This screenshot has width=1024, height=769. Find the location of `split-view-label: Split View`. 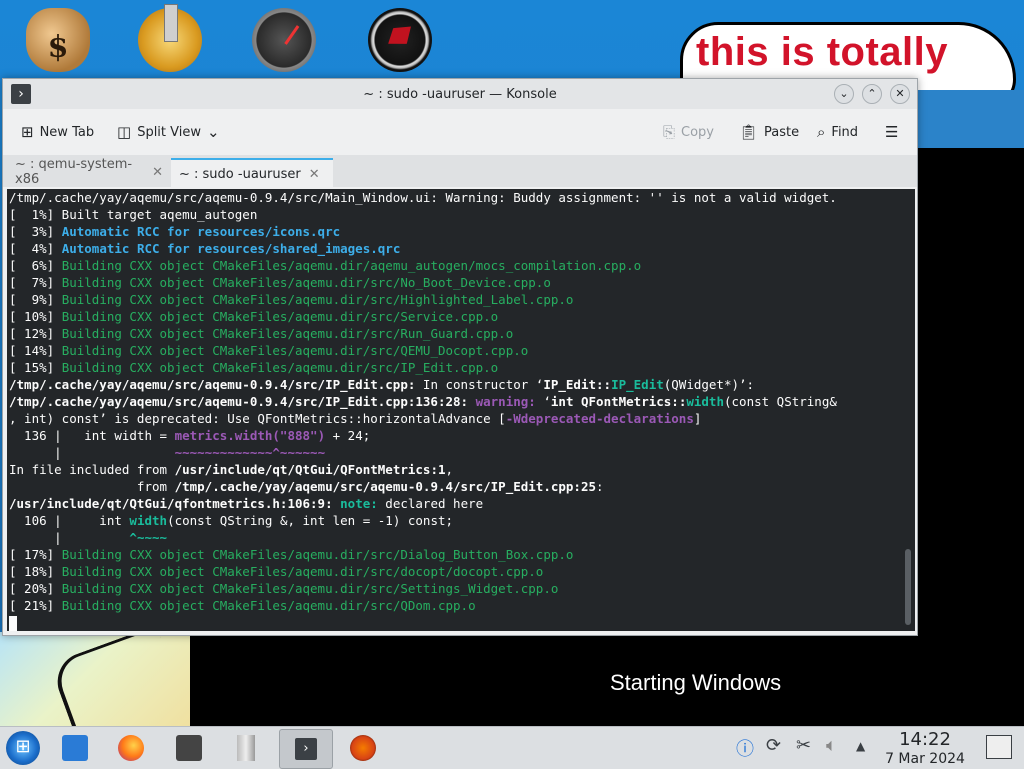

split-view-label: Split View is located at coordinates (169, 132).